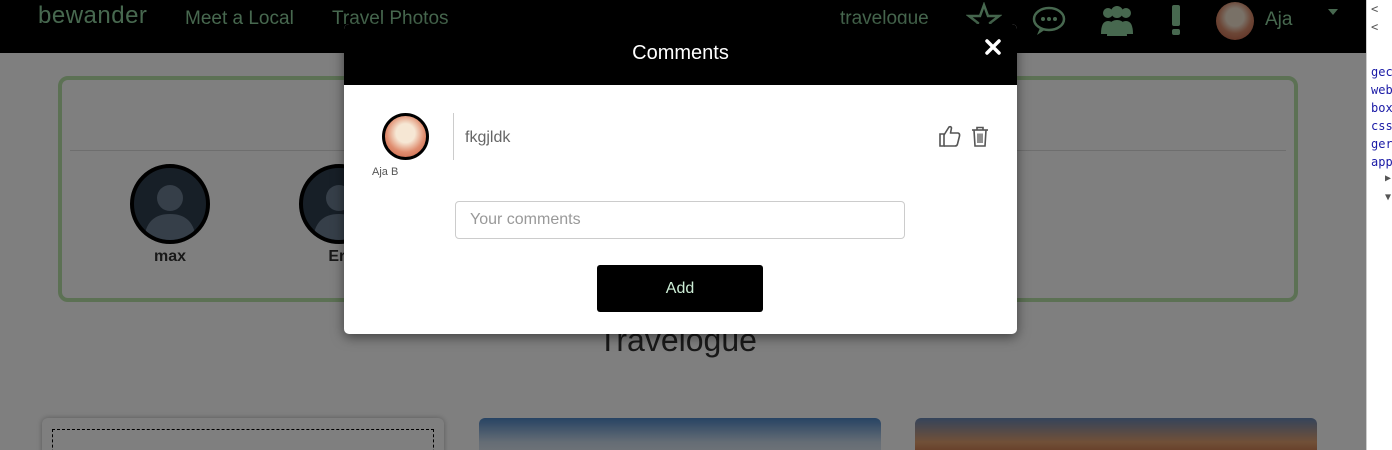 The image size is (1392, 450). Describe the element at coordinates (680, 288) in the screenshot. I see `add-comment-button: Add` at that location.